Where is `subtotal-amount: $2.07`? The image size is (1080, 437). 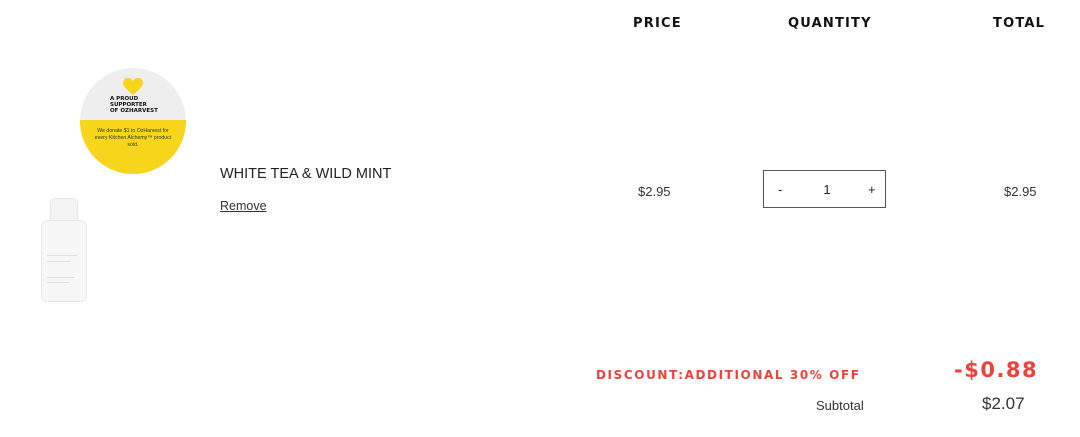 subtotal-amount: $2.07 is located at coordinates (1003, 403).